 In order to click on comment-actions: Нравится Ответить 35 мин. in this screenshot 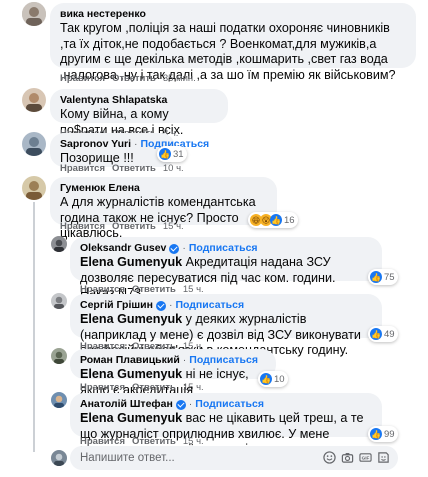, I will do `click(128, 78)`.